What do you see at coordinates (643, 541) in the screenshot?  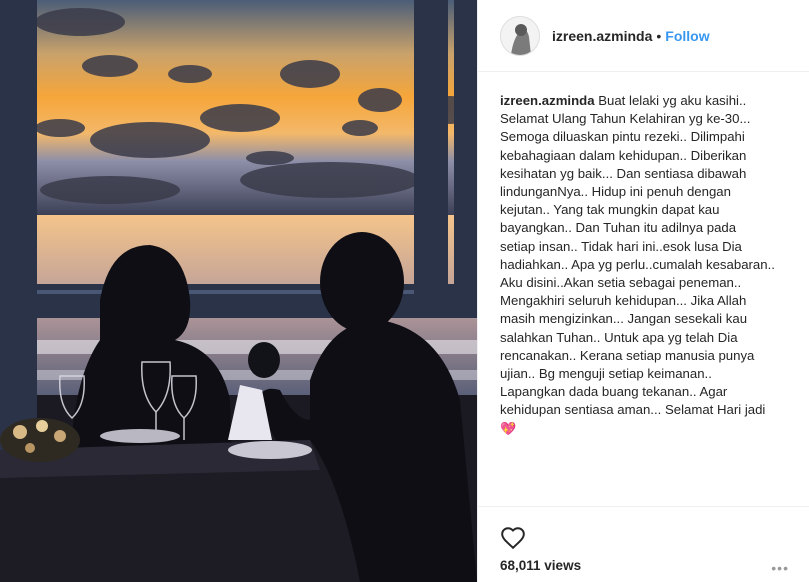 I see `post-actions: 68,011 views •••` at bounding box center [643, 541].